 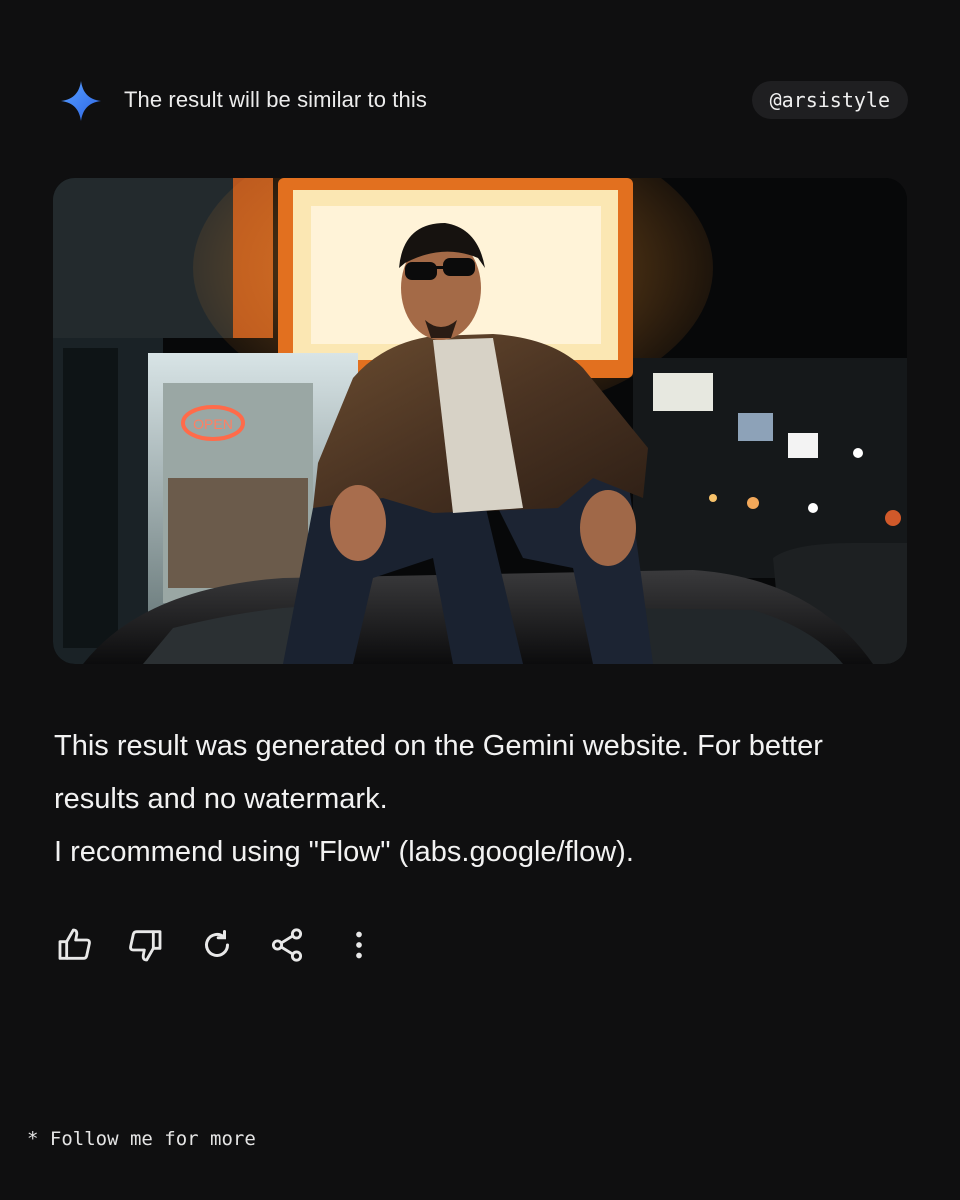 I want to click on thumbs-up-icon, so click(x=75, y=947).